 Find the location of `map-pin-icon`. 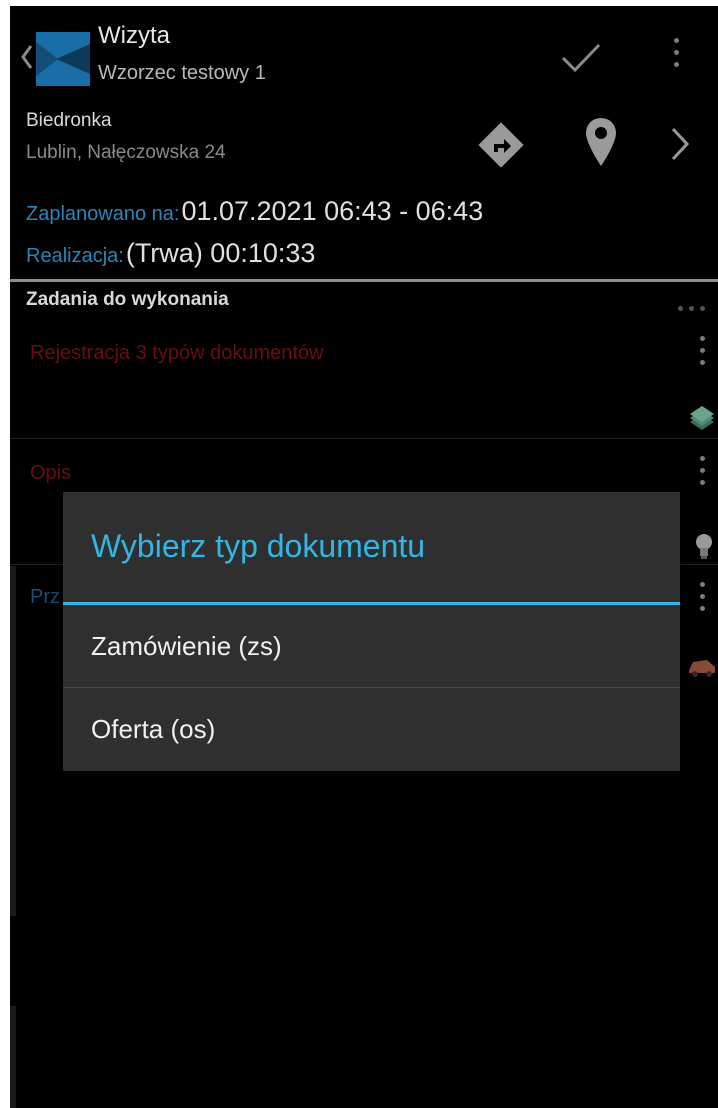

map-pin-icon is located at coordinates (601, 142).